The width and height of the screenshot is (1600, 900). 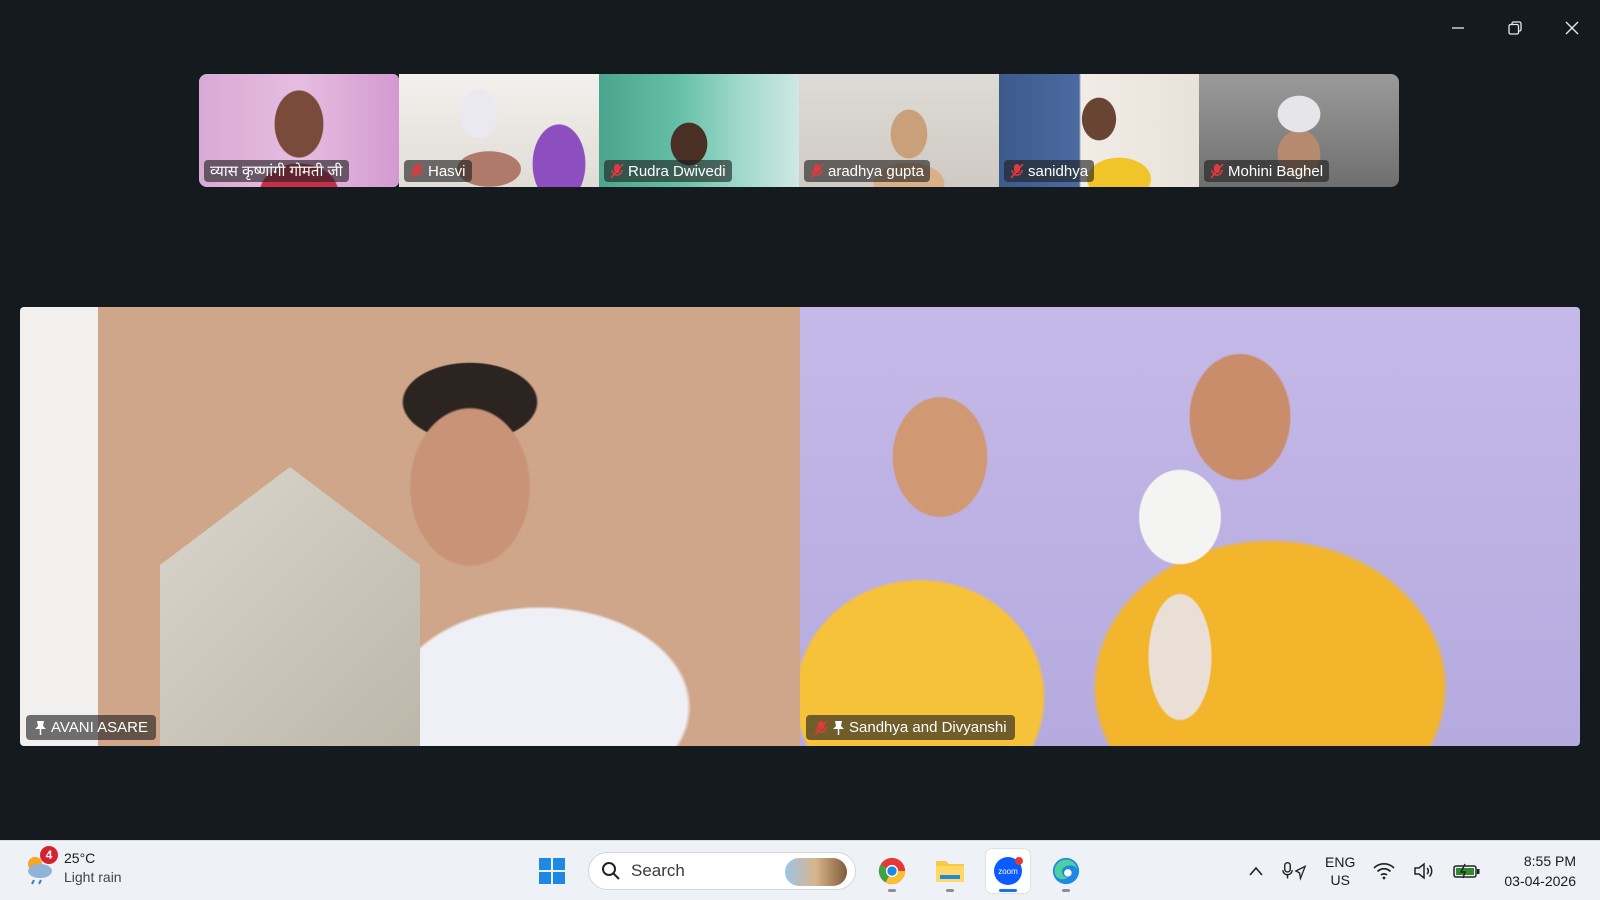 I want to click on taskbar-app-zoom: zoom, so click(x=1008, y=871).